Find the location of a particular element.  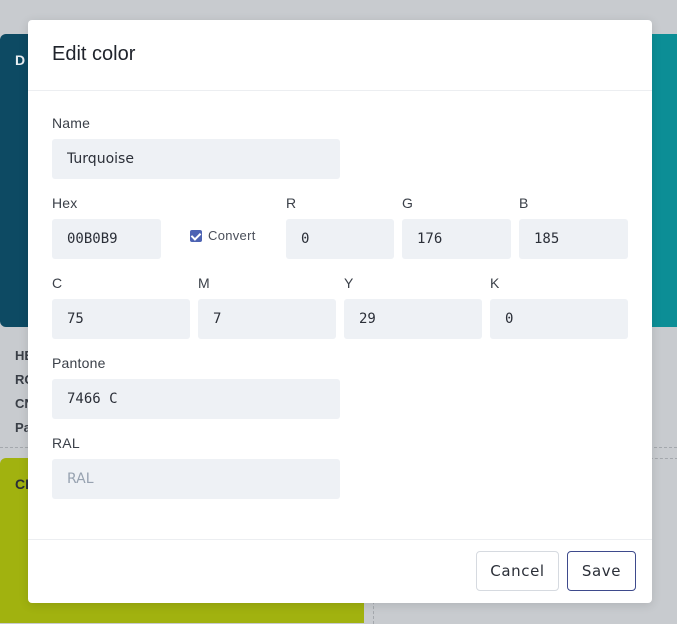

ral-input is located at coordinates (196, 479).